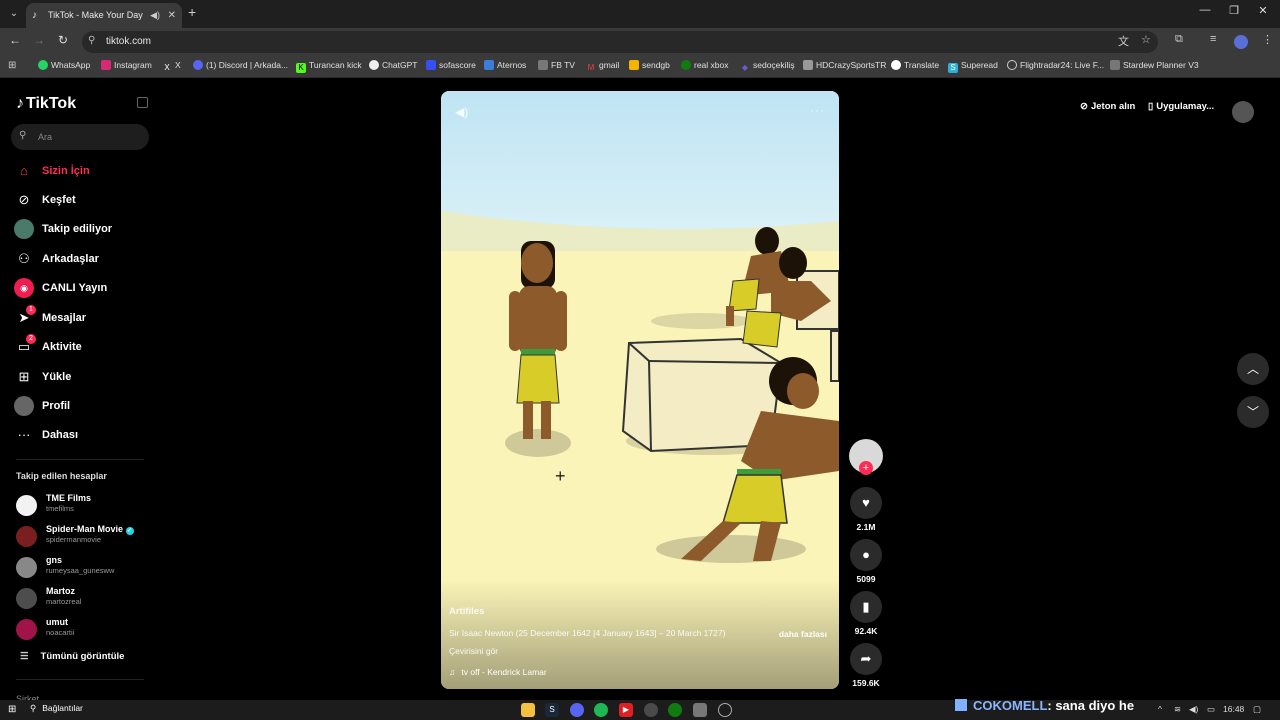  Describe the element at coordinates (80, 137) in the screenshot. I see `search-input: ⚲ Ara` at that location.